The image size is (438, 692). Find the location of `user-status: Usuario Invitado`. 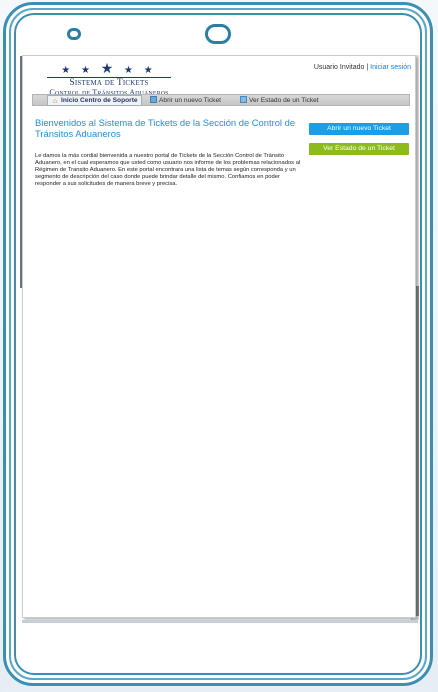

user-status: Usuario Invitado is located at coordinates (339, 67).